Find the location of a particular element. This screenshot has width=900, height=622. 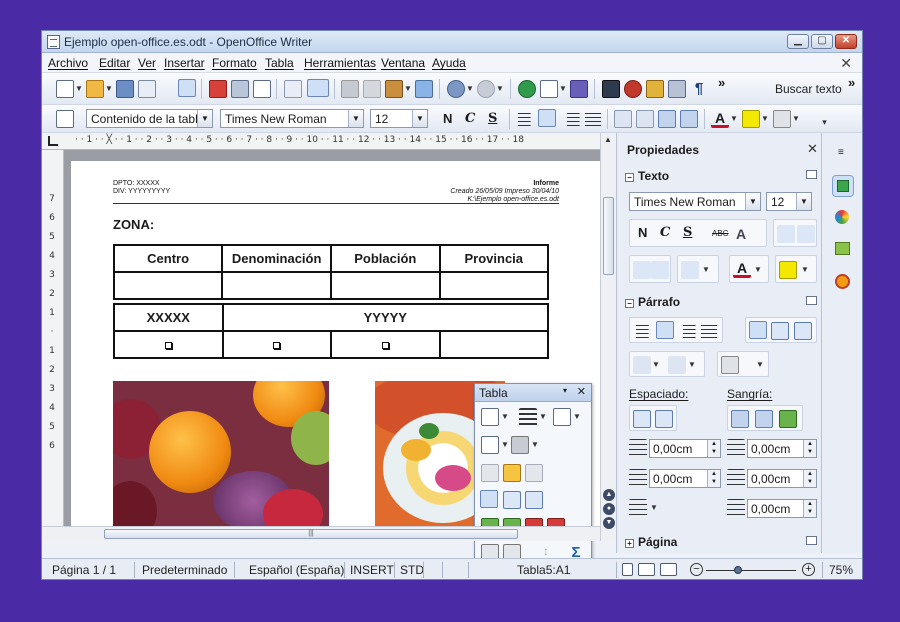

menu-ayuda: Ayuda is located at coordinates (449, 63).